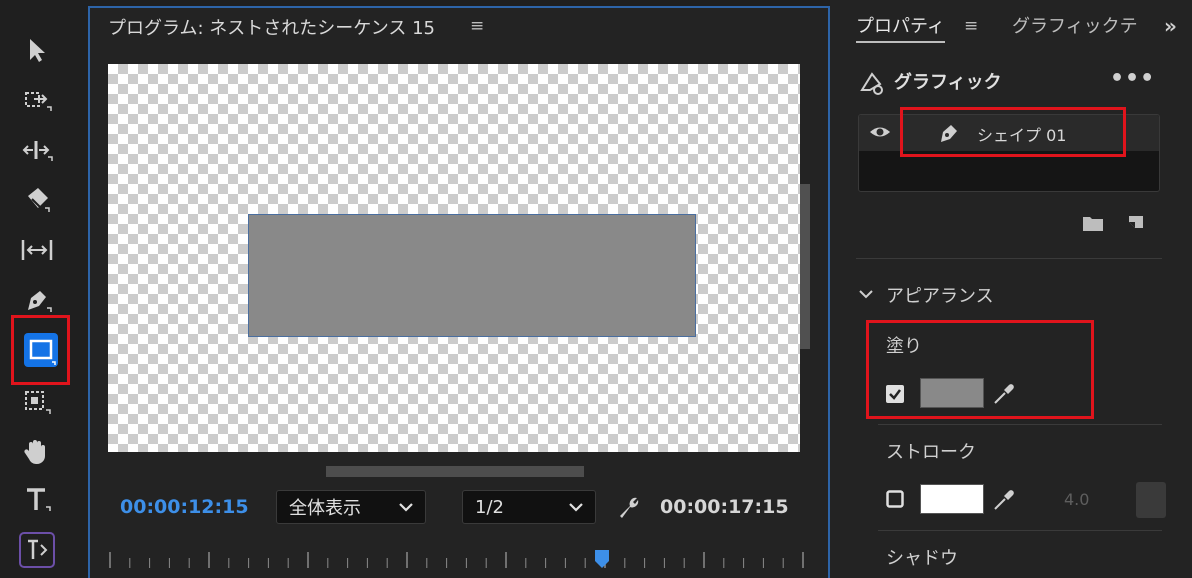 The height and width of the screenshot is (578, 1192). I want to click on stroke-color-swatch, so click(952, 499).